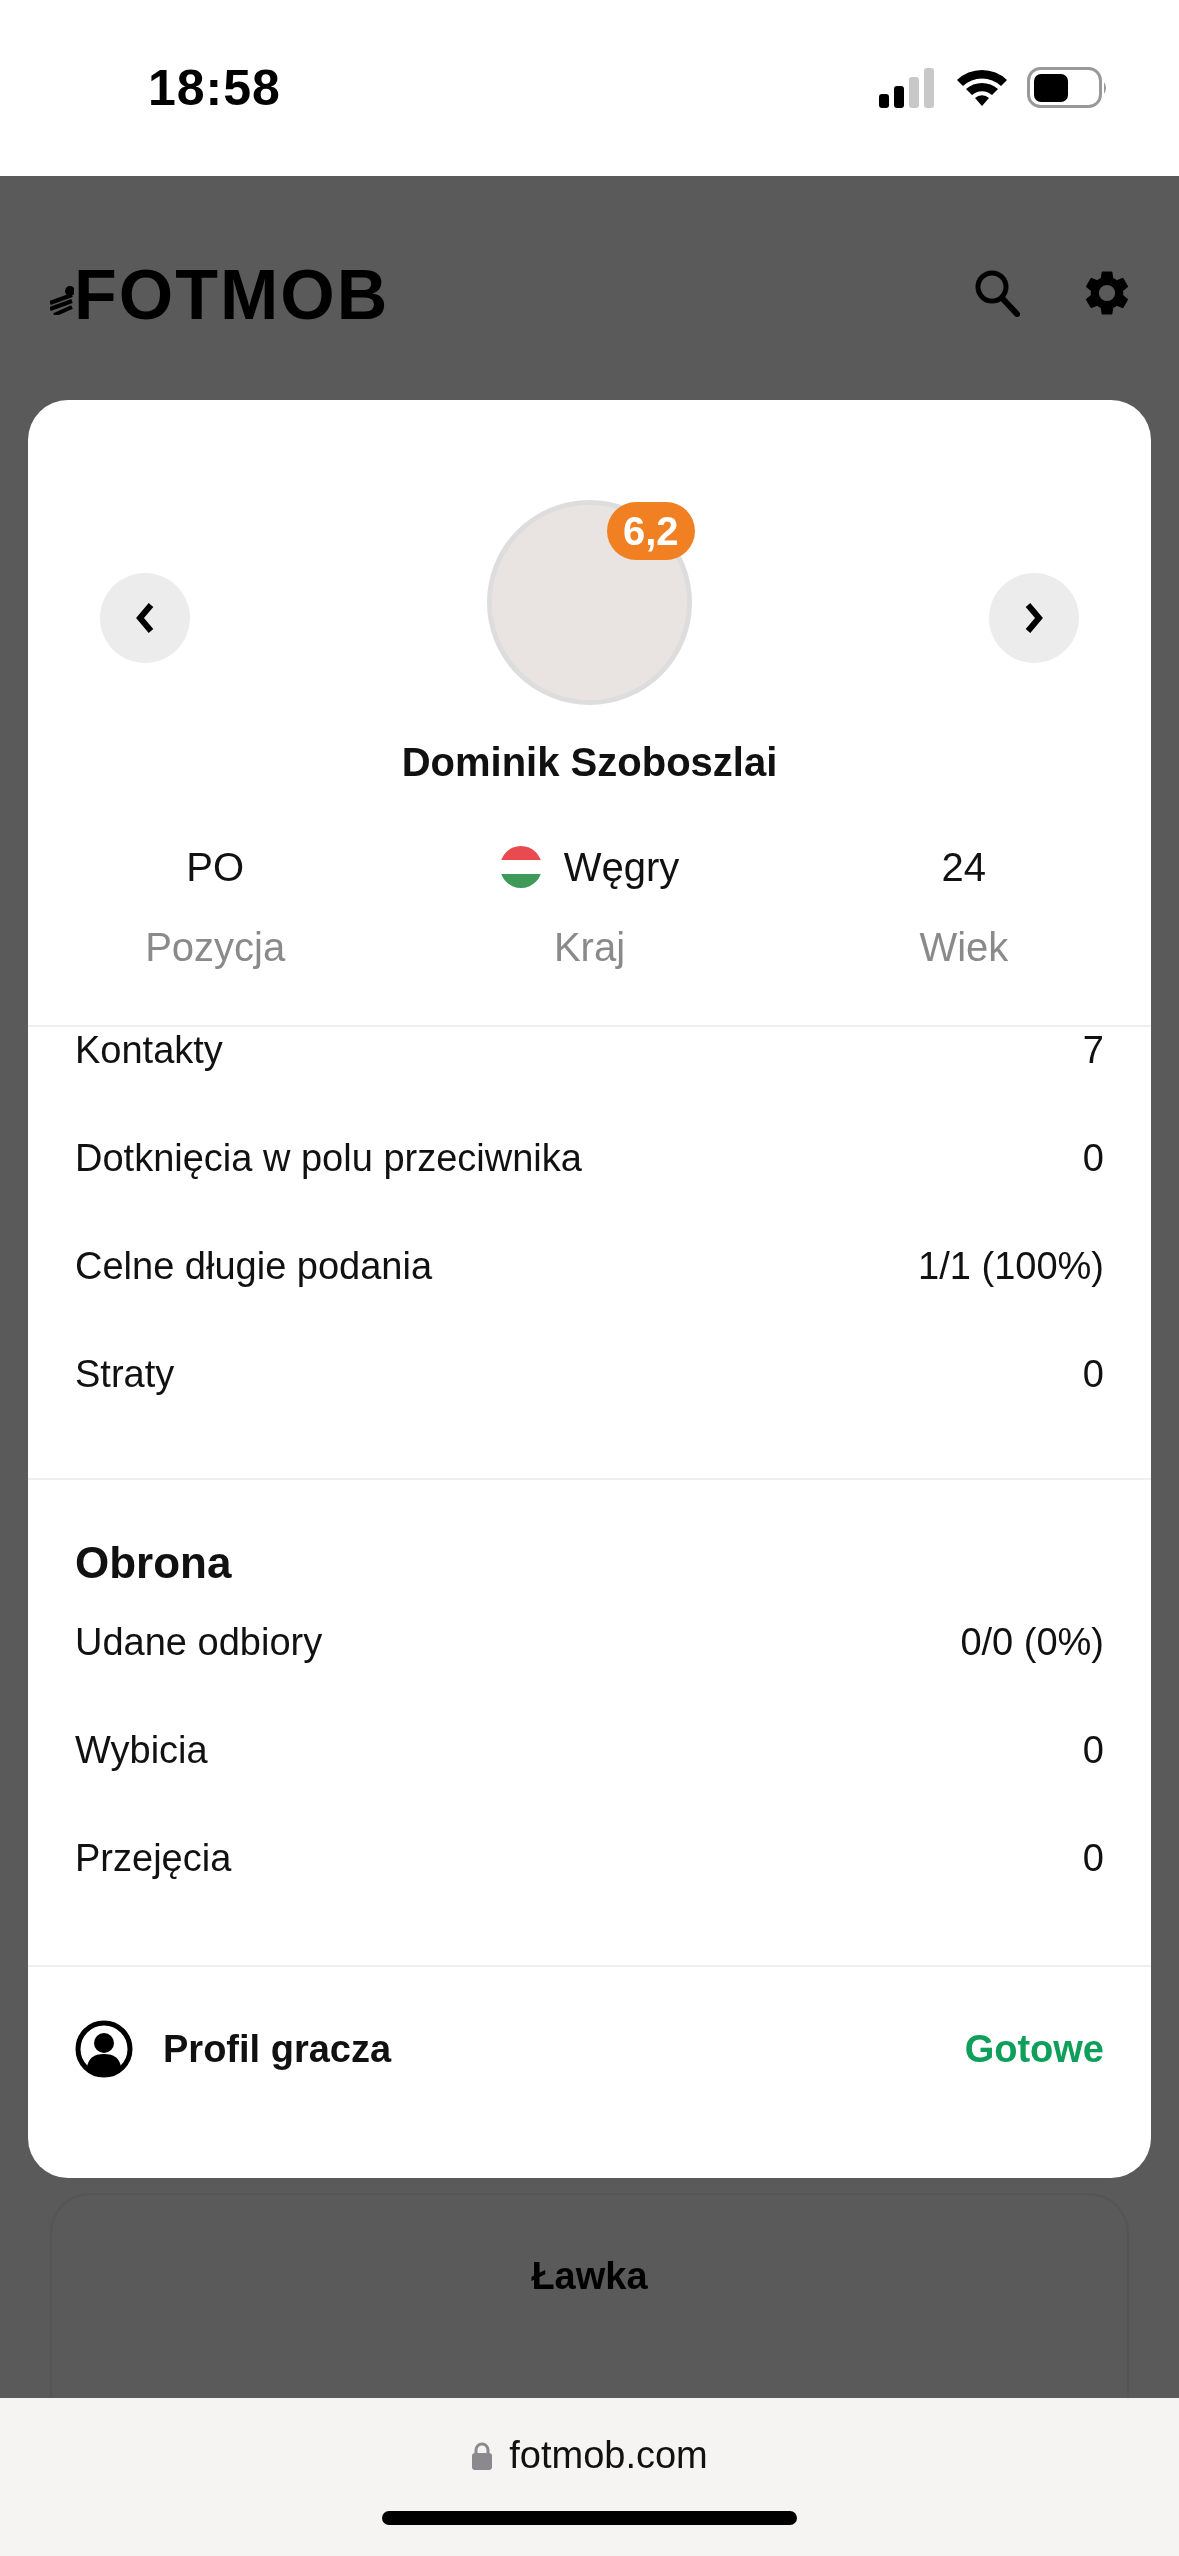 The height and width of the screenshot is (2556, 1179). I want to click on lock-icon, so click(482, 2455).